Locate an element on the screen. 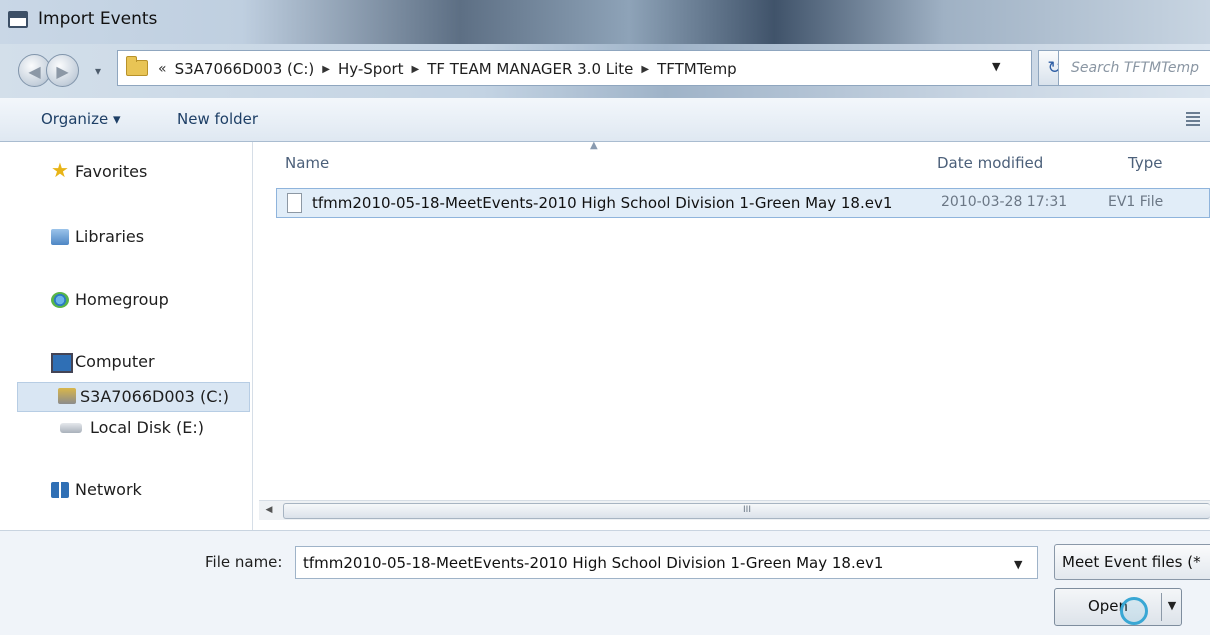 The image size is (1210, 635). network-icon is located at coordinates (60, 490).